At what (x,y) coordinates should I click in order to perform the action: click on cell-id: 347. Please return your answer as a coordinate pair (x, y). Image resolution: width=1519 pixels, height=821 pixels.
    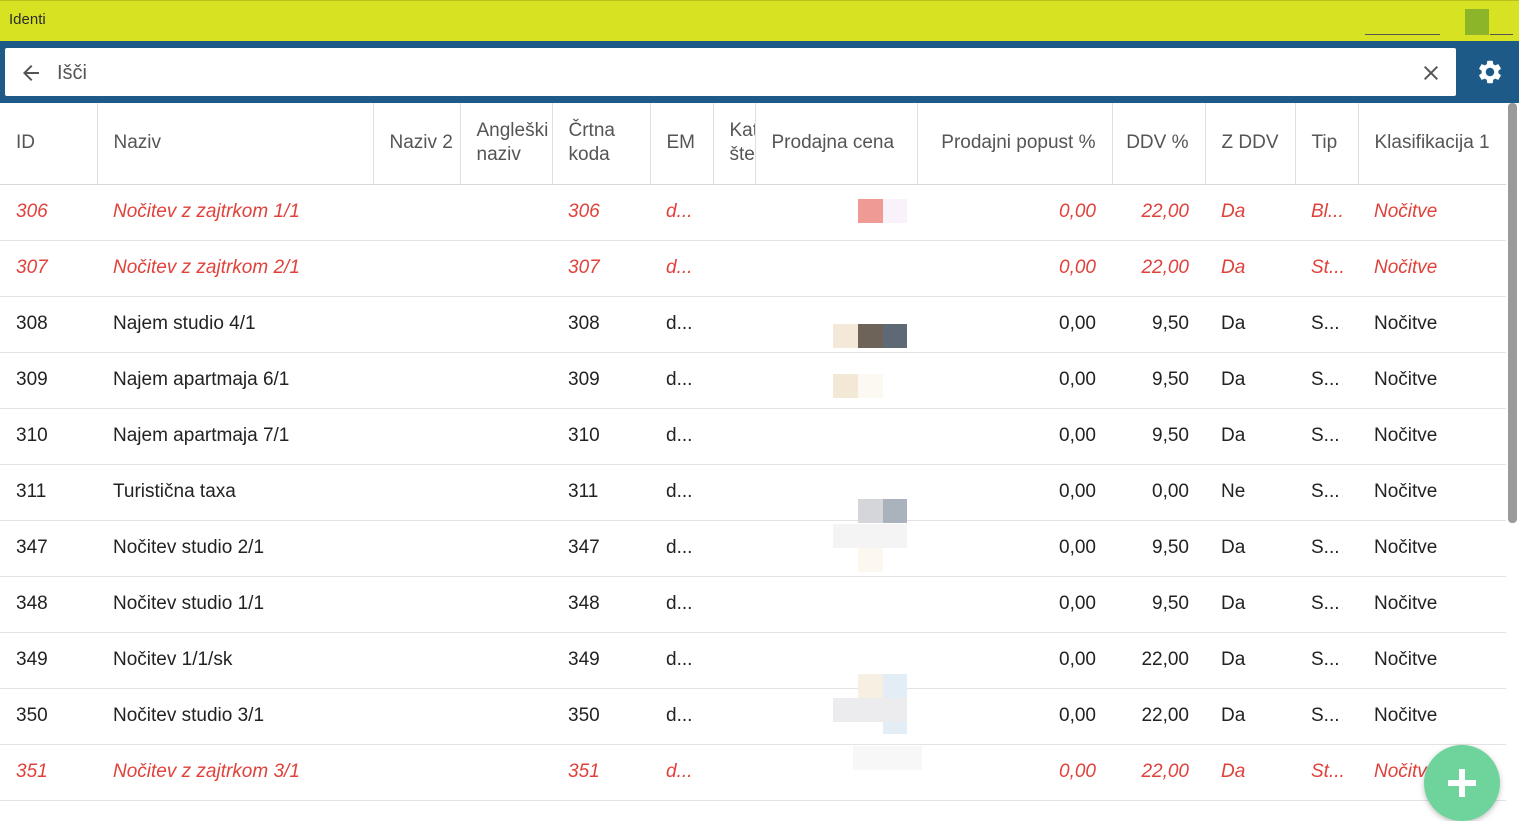
    Looking at the image, I should click on (48, 548).